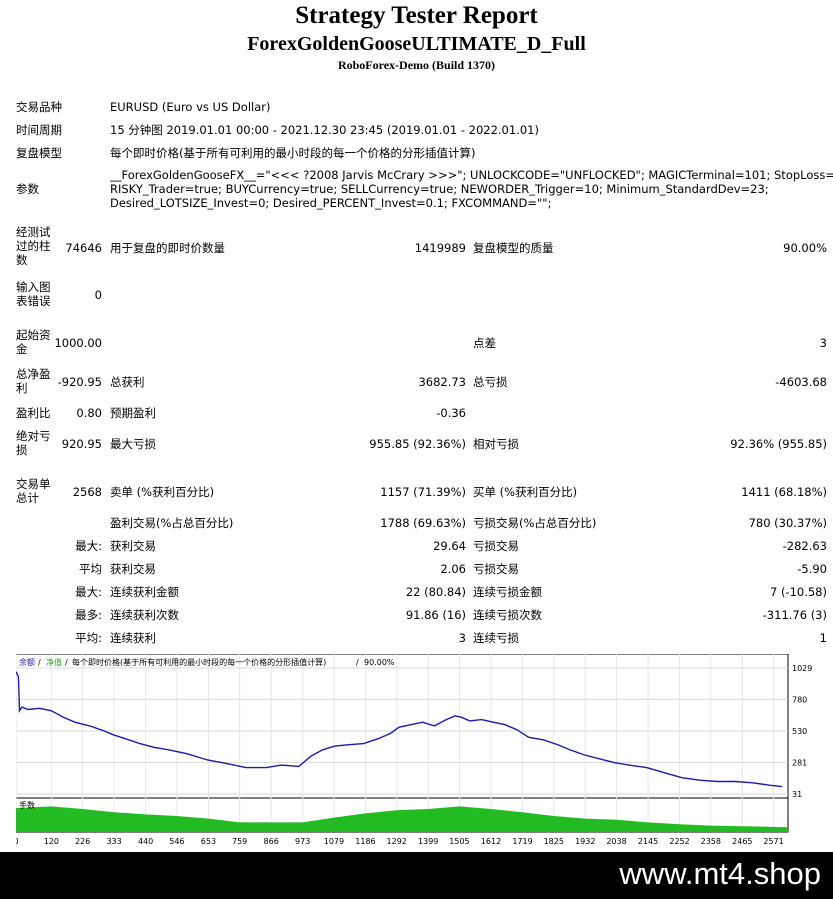  I want to click on x-tick-label: 546, so click(176, 841).